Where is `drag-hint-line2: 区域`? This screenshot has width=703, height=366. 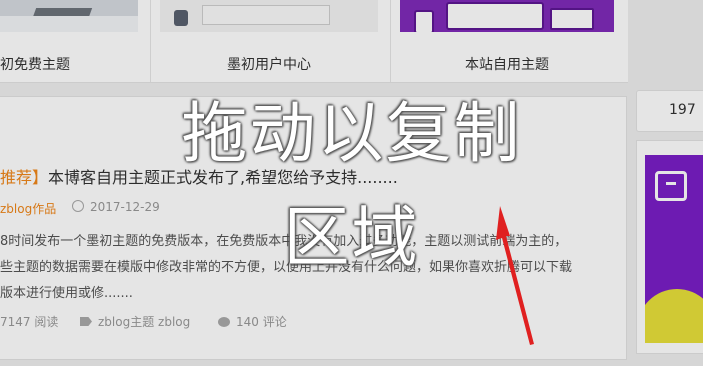
drag-hint-line2: 区域 is located at coordinates (351, 237).